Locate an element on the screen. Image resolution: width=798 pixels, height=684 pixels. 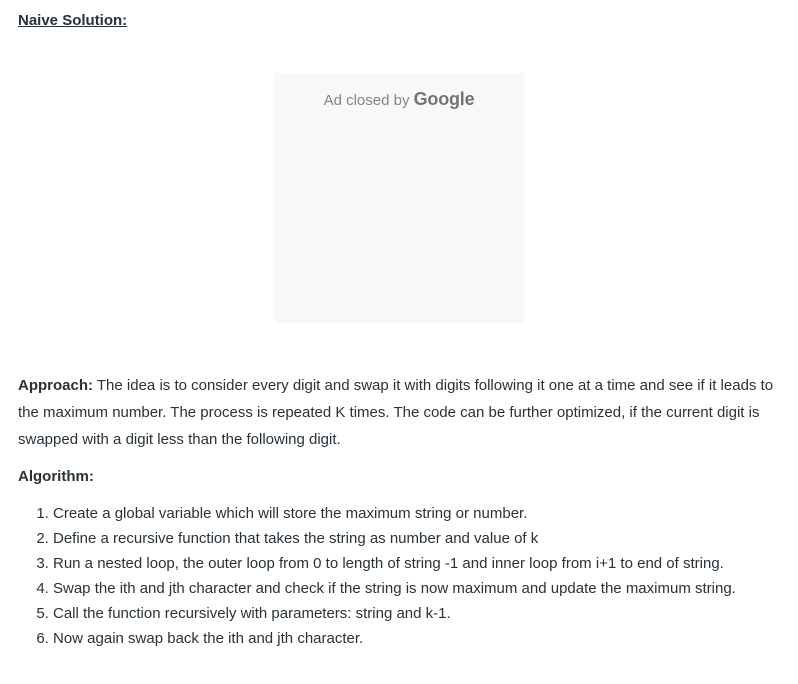
approach-label: Approach: is located at coordinates (55, 385).